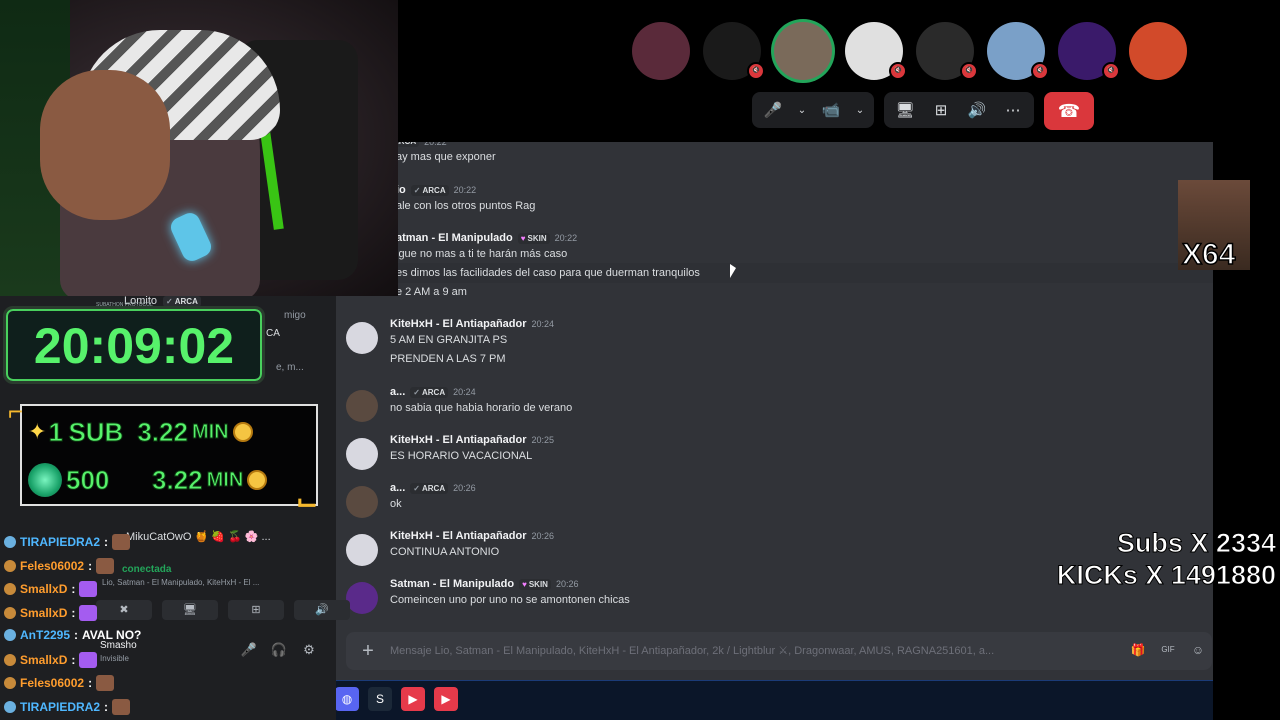  What do you see at coordinates (431, 292) in the screenshot?
I see `message-text: e 2 AM a 9 am` at bounding box center [431, 292].